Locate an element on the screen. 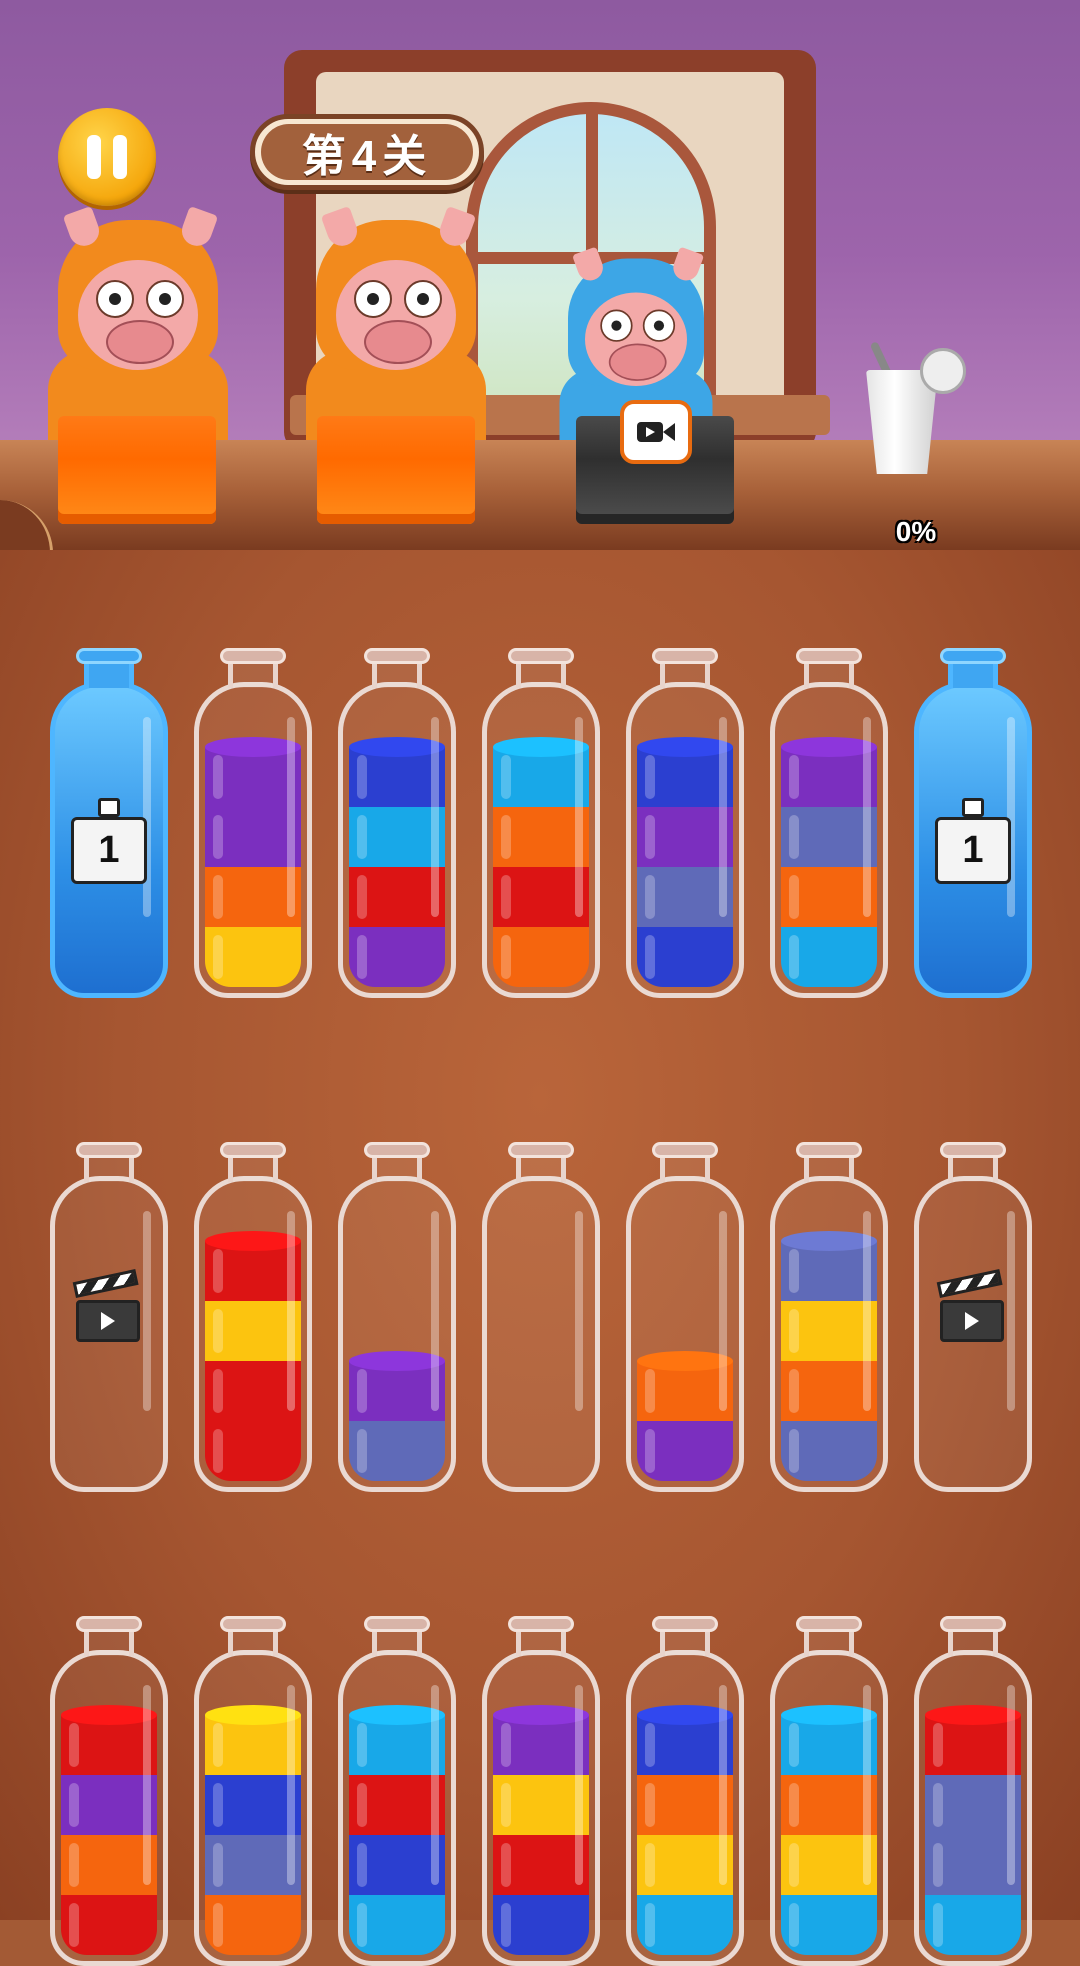  bottle-r2-c2 is located at coordinates (253, 1317).